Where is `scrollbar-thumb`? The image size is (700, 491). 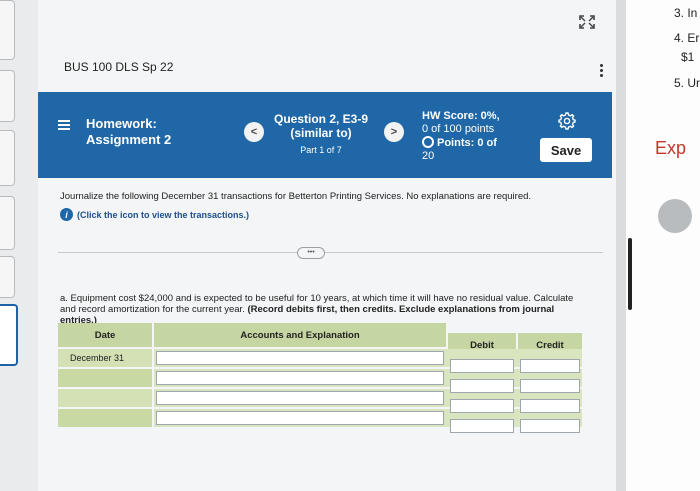
scrollbar-thumb is located at coordinates (630, 274).